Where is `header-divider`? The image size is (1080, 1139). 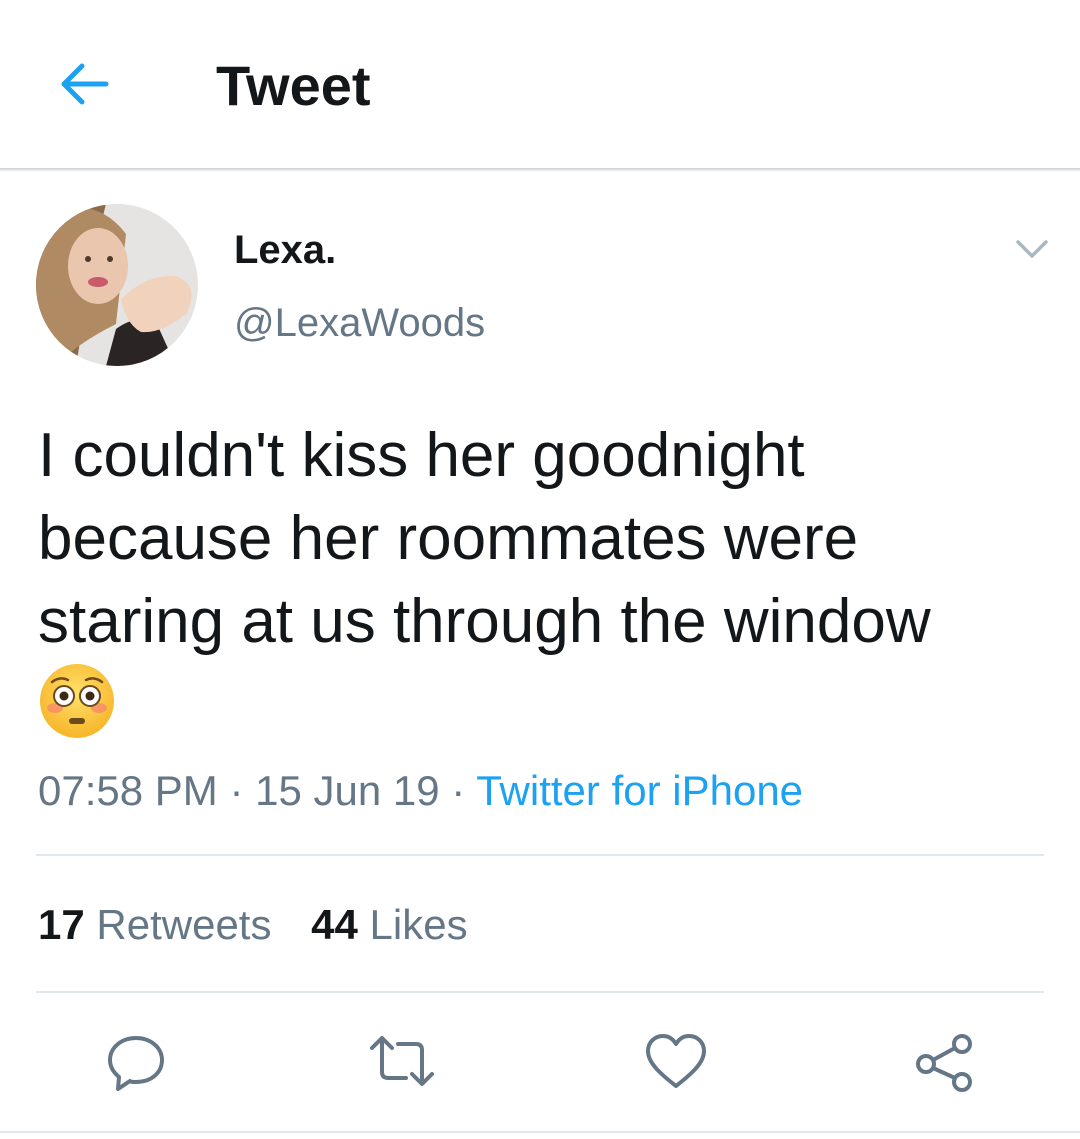 header-divider is located at coordinates (540, 170).